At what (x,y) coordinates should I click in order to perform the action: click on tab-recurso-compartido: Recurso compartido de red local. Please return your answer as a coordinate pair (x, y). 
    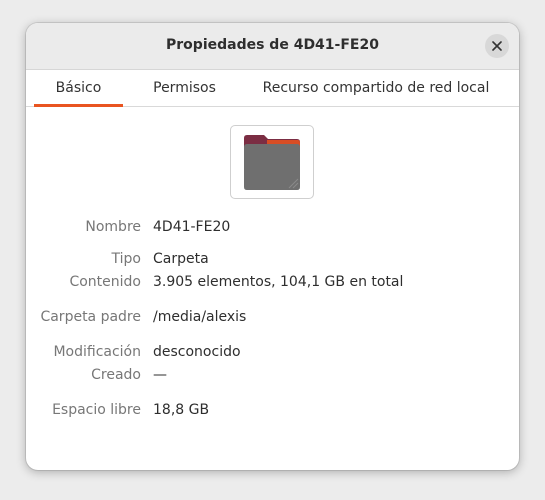
    Looking at the image, I should click on (376, 88).